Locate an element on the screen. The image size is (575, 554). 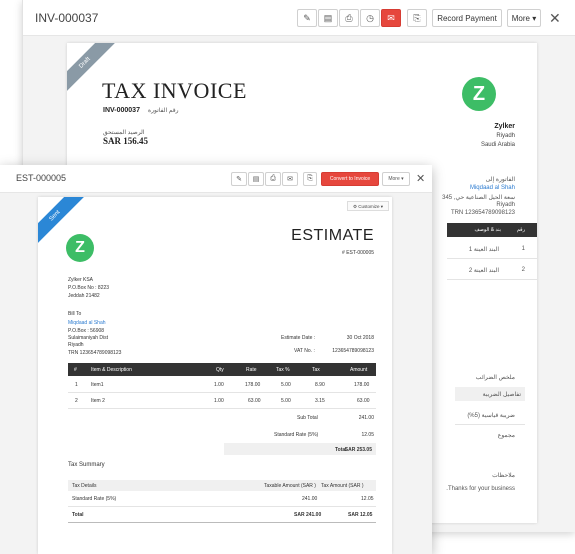
invoice-more-button: More ▾ is located at coordinates (524, 18).